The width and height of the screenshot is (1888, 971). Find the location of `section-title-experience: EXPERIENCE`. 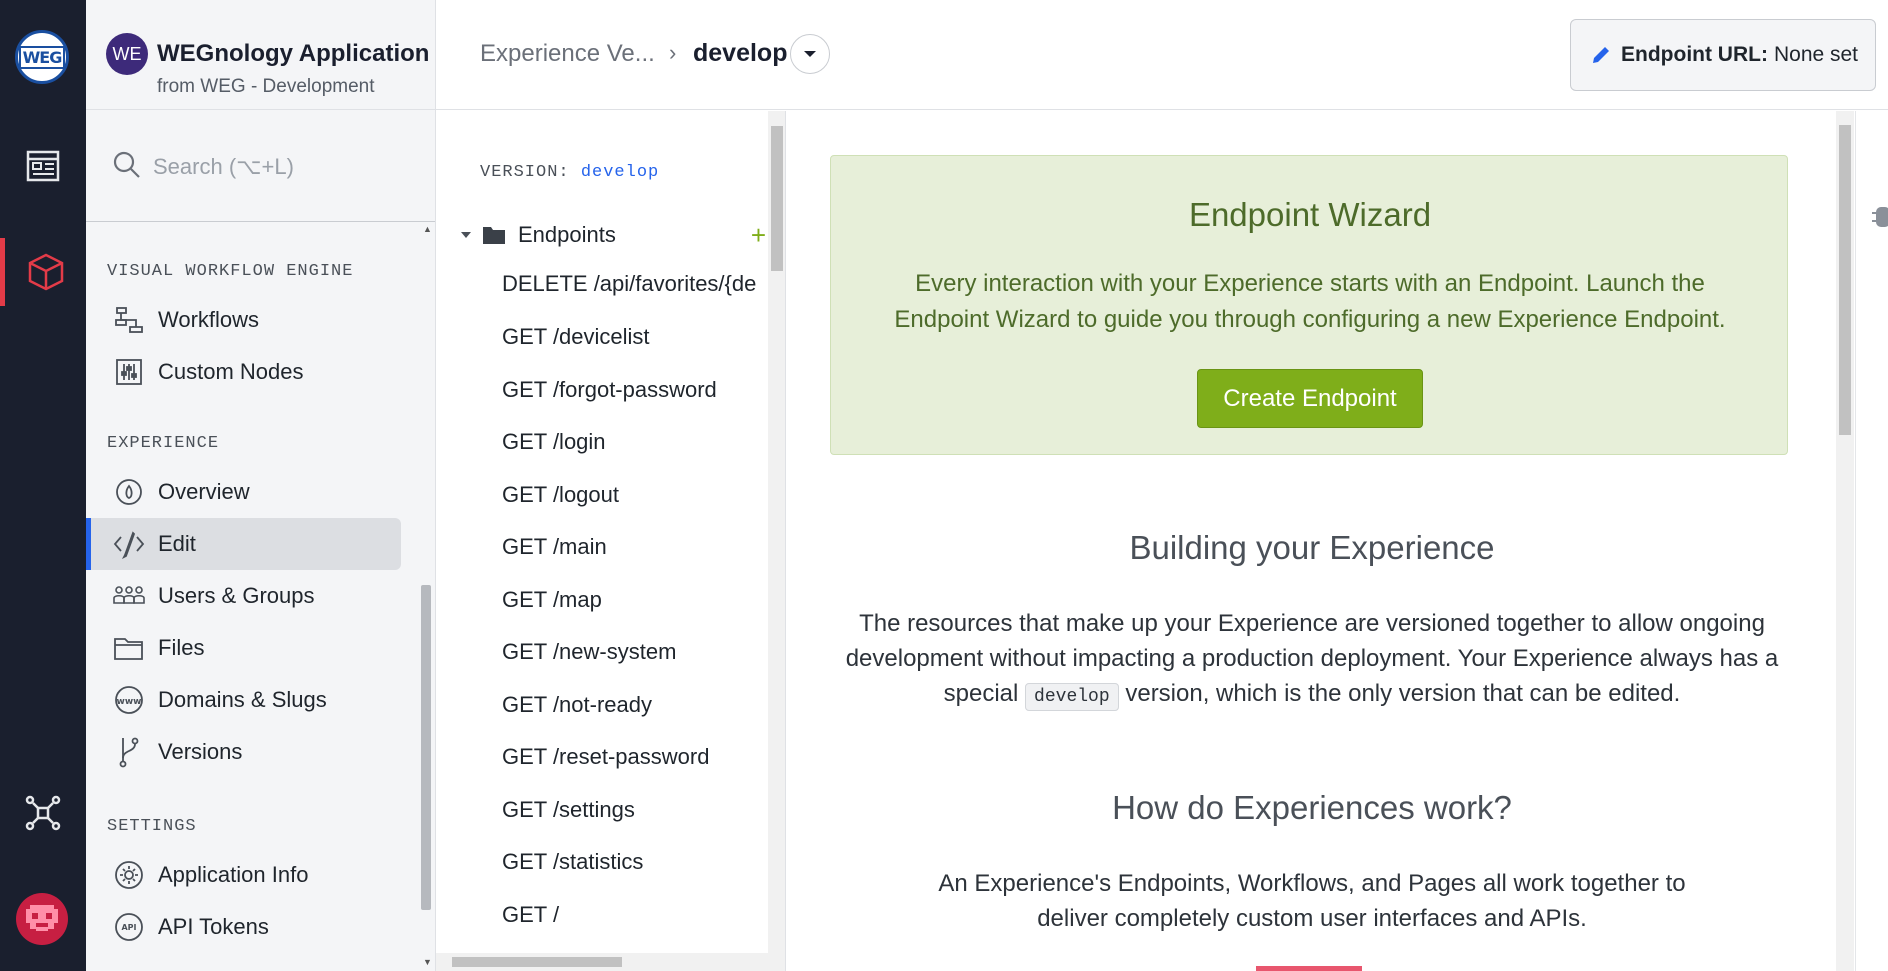

section-title-experience: EXPERIENCE is located at coordinates (163, 443).